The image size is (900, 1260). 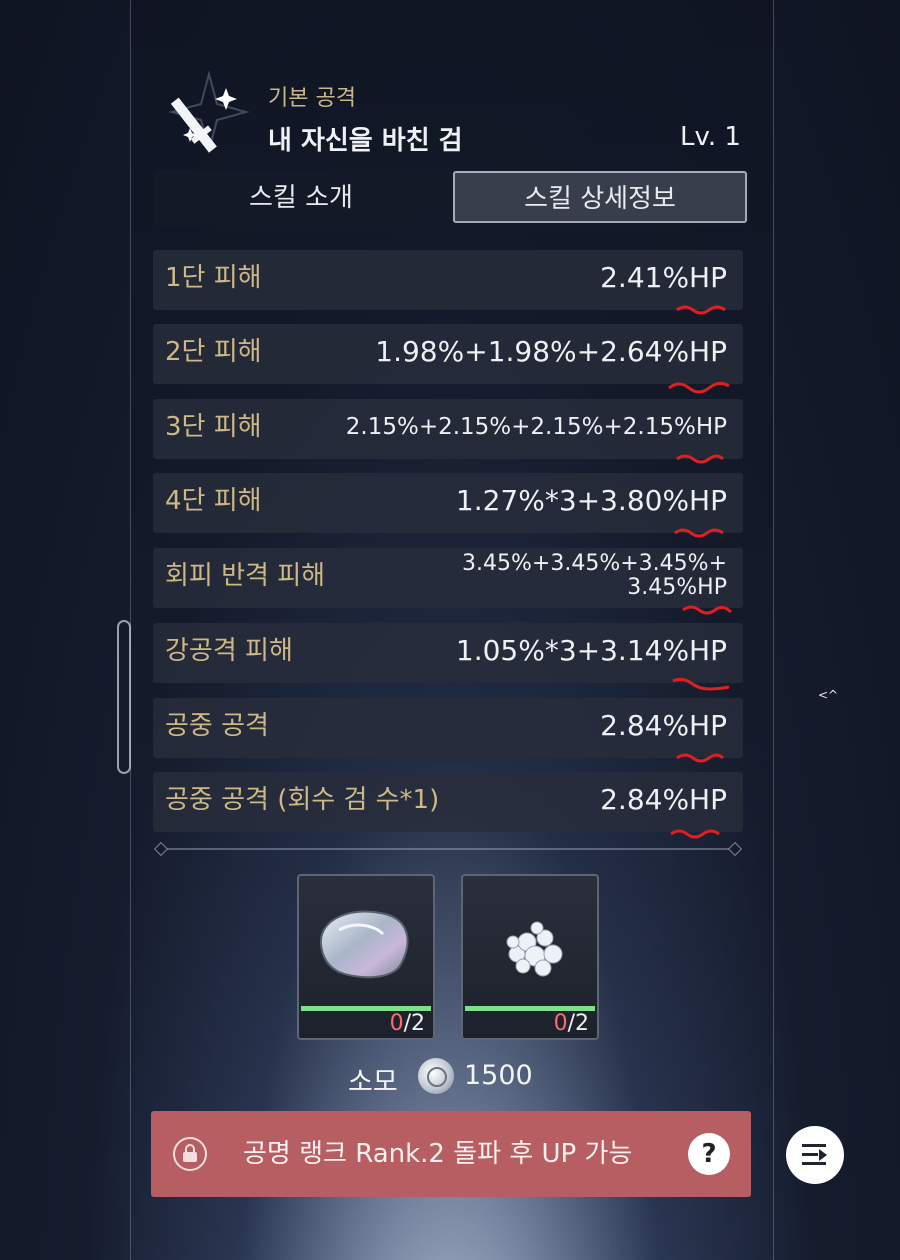 What do you see at coordinates (245, 576) in the screenshot?
I see `damage-label: 회피 반격 피해` at bounding box center [245, 576].